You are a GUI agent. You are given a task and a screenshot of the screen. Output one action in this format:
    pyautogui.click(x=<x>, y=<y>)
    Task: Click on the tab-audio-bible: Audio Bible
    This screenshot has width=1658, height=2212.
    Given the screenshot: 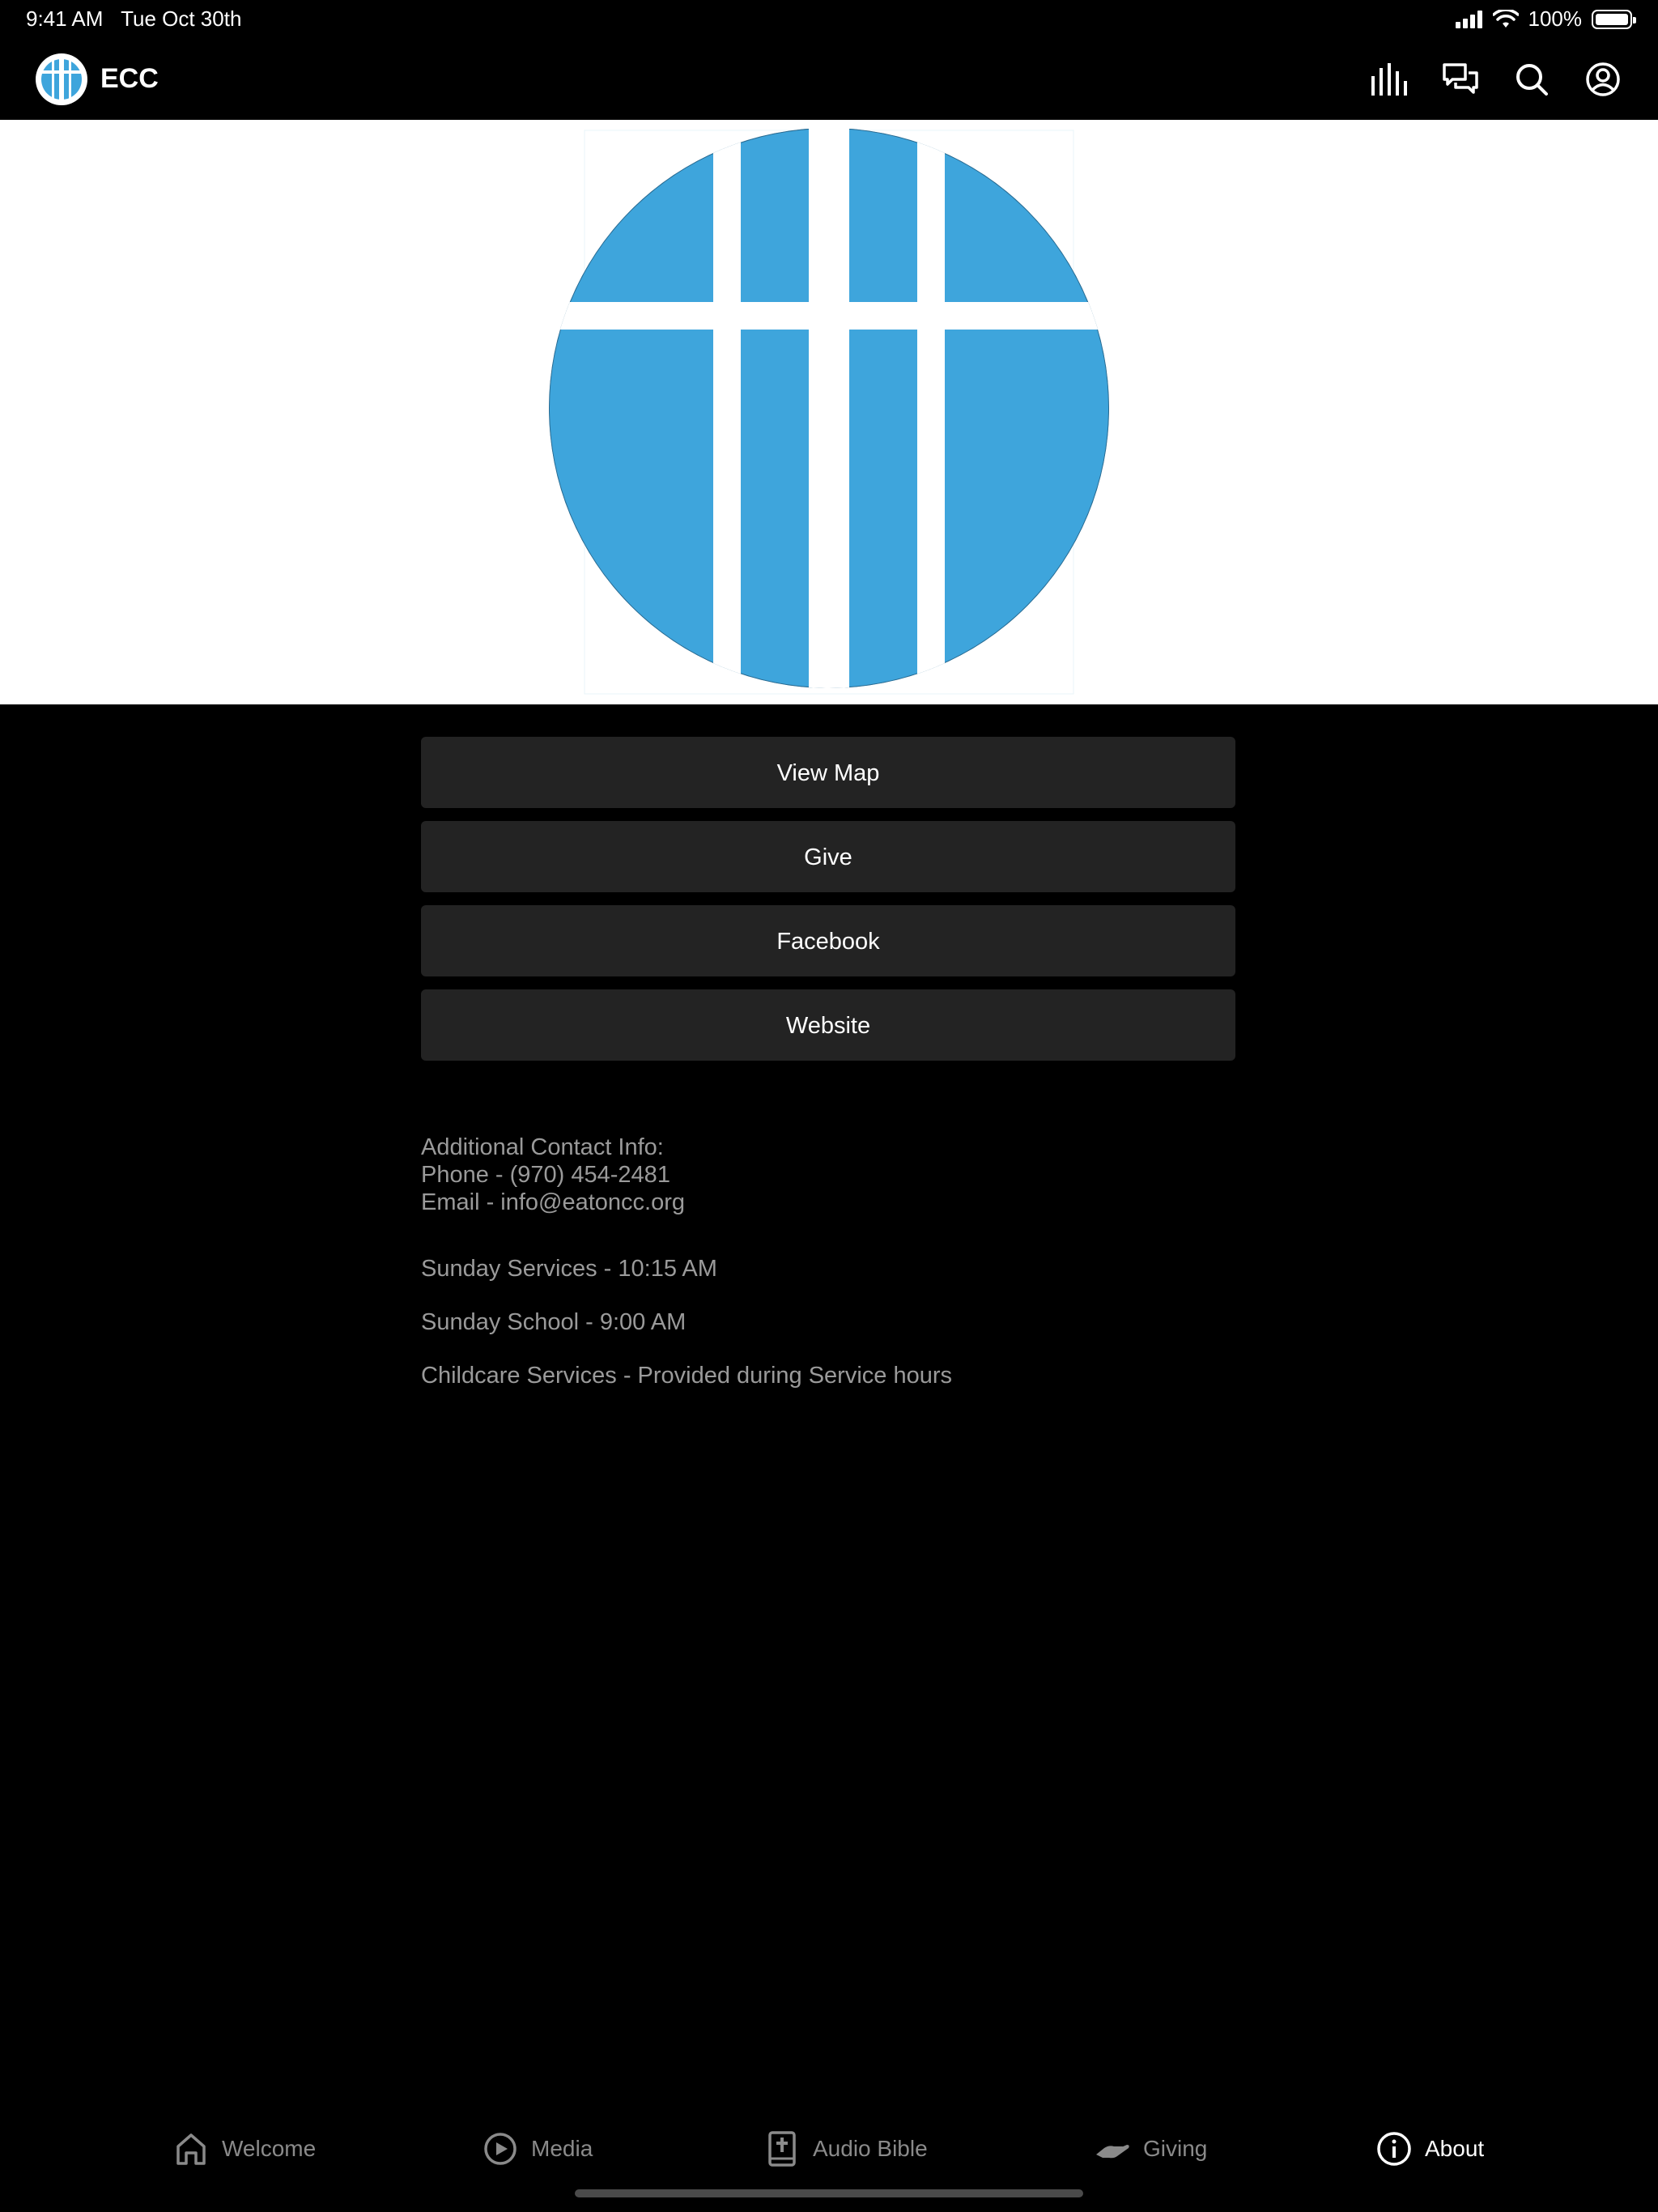 What is the action you would take?
    pyautogui.click(x=846, y=2149)
    